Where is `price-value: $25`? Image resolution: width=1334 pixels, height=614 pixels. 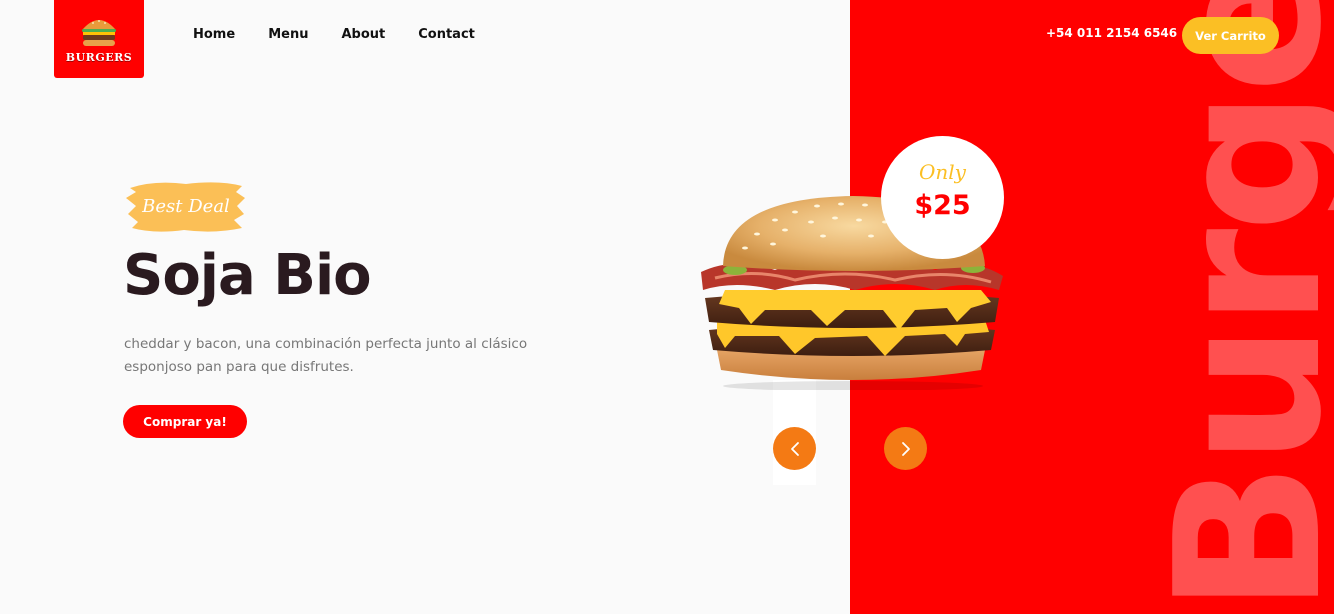 price-value: $25 is located at coordinates (942, 205).